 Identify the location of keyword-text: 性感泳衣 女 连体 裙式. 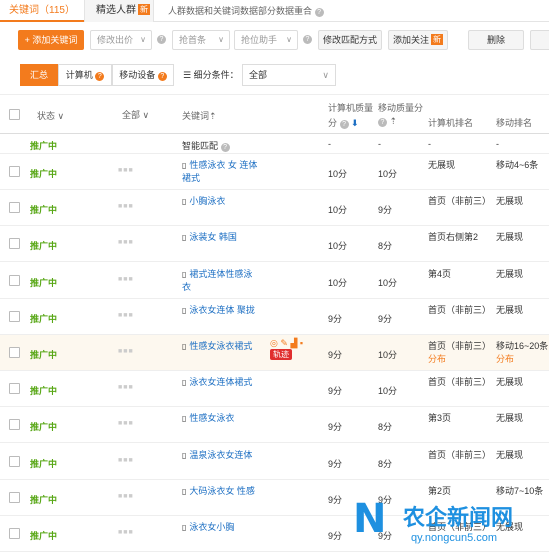
(220, 171).